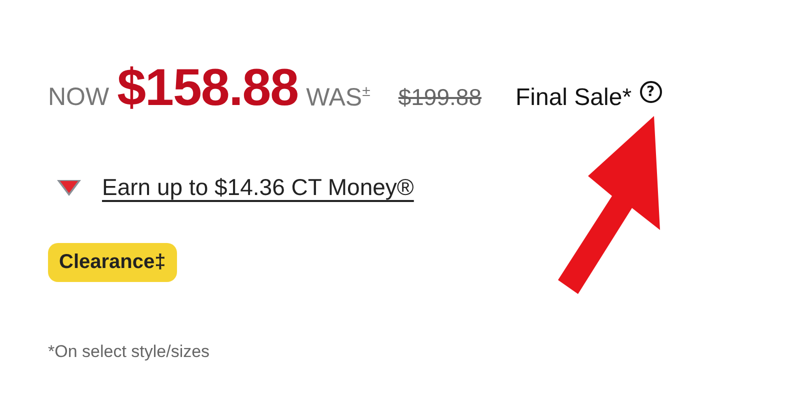  I want to click on rewards-link: Earn up to $14.36 CT Money®, so click(258, 187).